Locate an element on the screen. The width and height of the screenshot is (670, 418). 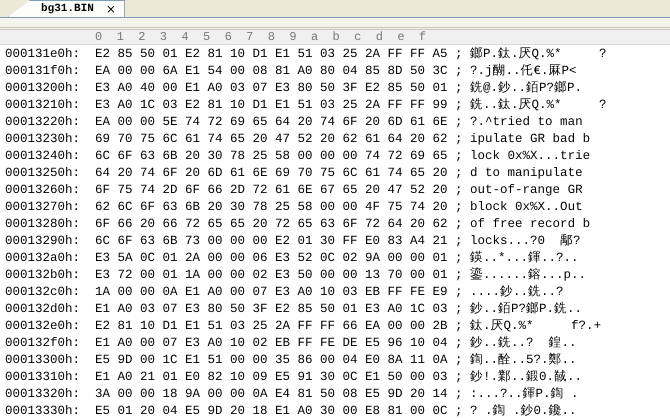
hex-bytes: E2 81 10 D1 E1 51 03 25 2A FF FF 66 EA 00 00 2B is located at coordinates (272, 326).